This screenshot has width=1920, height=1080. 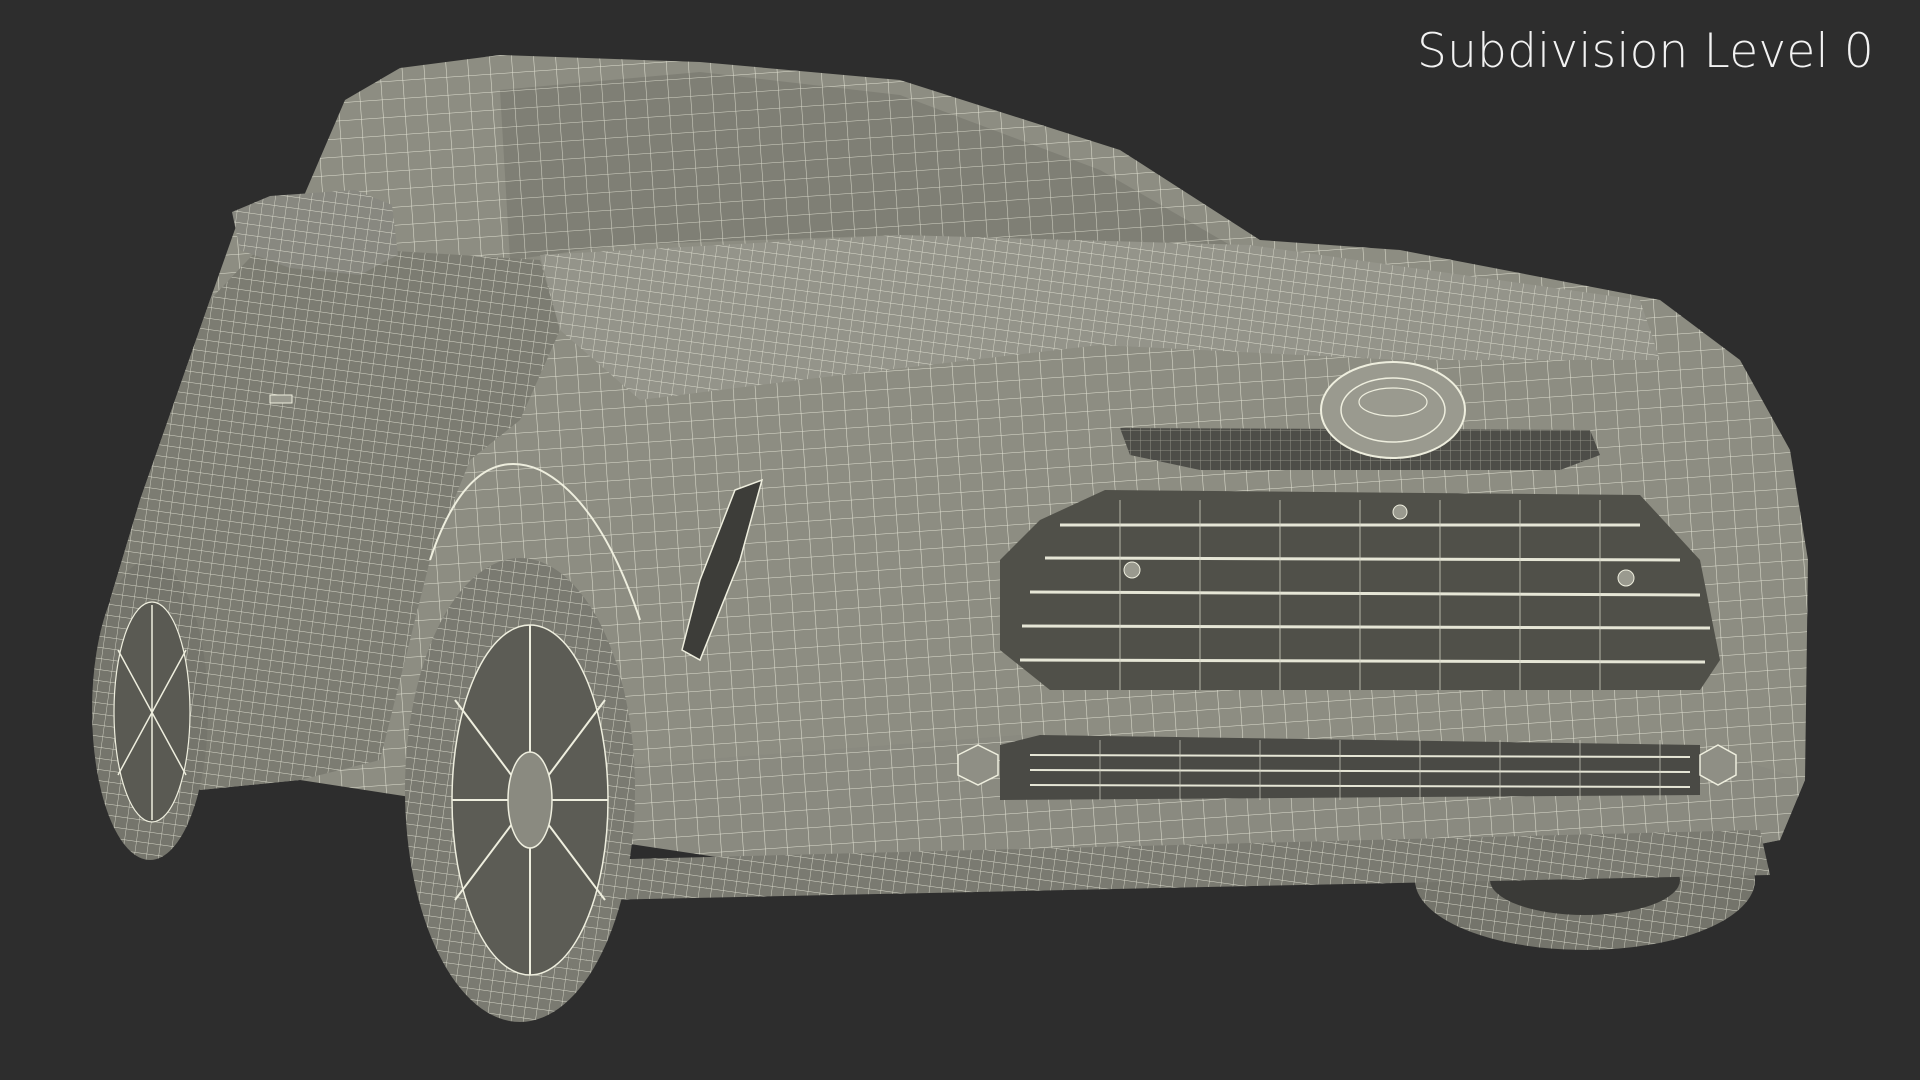 I want to click on rear-left-wheel, so click(x=150, y=710).